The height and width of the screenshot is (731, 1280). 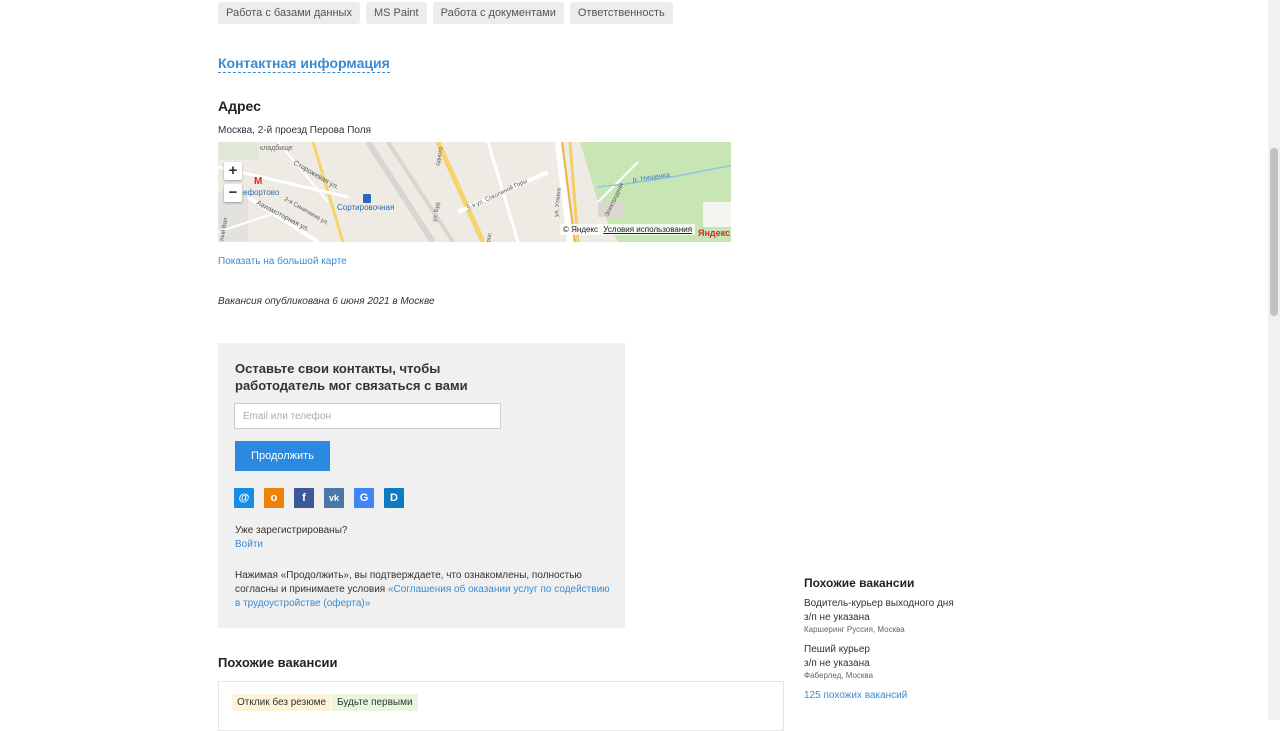 What do you see at coordinates (859, 583) in the screenshot?
I see `sidebar-similar-heading: Похожие вакансии` at bounding box center [859, 583].